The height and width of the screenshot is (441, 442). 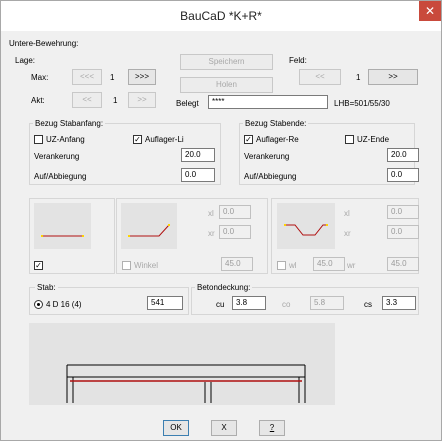 What do you see at coordinates (44, 43) in the screenshot?
I see `untere-bewehrung-header: Untere-Bewehrung:` at bounding box center [44, 43].